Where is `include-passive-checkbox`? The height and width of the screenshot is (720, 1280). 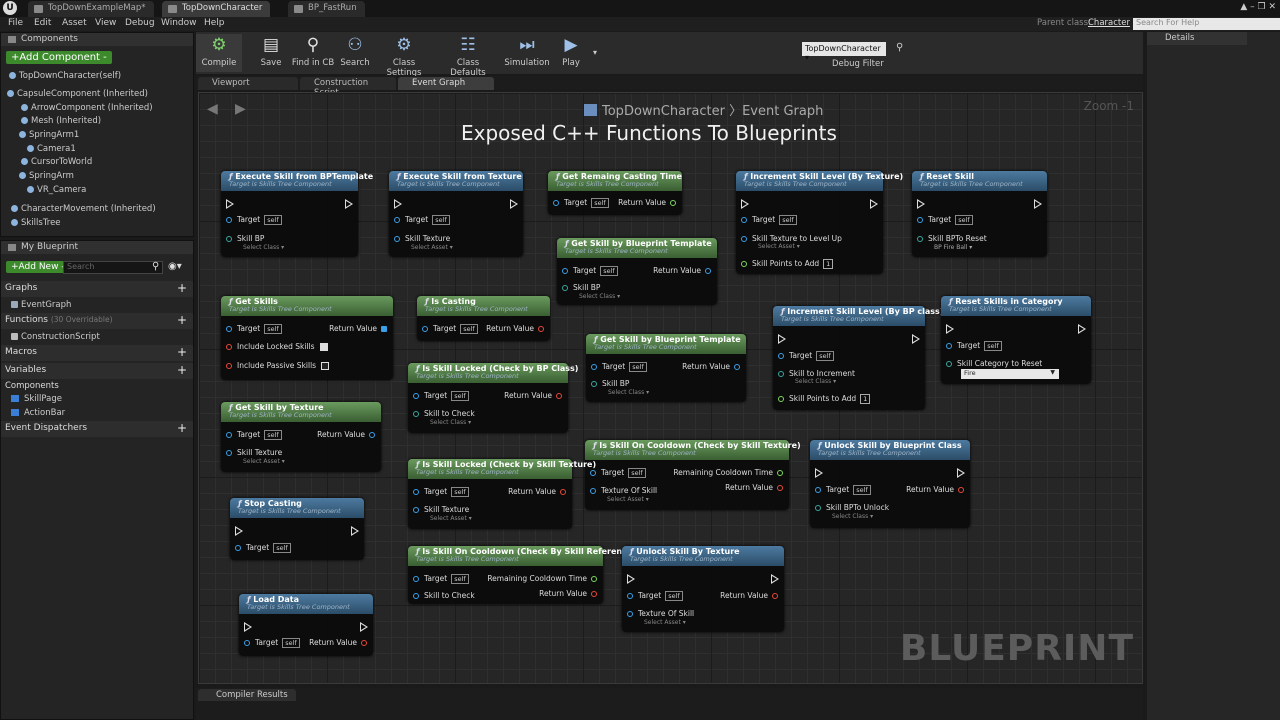 include-passive-checkbox is located at coordinates (325, 366).